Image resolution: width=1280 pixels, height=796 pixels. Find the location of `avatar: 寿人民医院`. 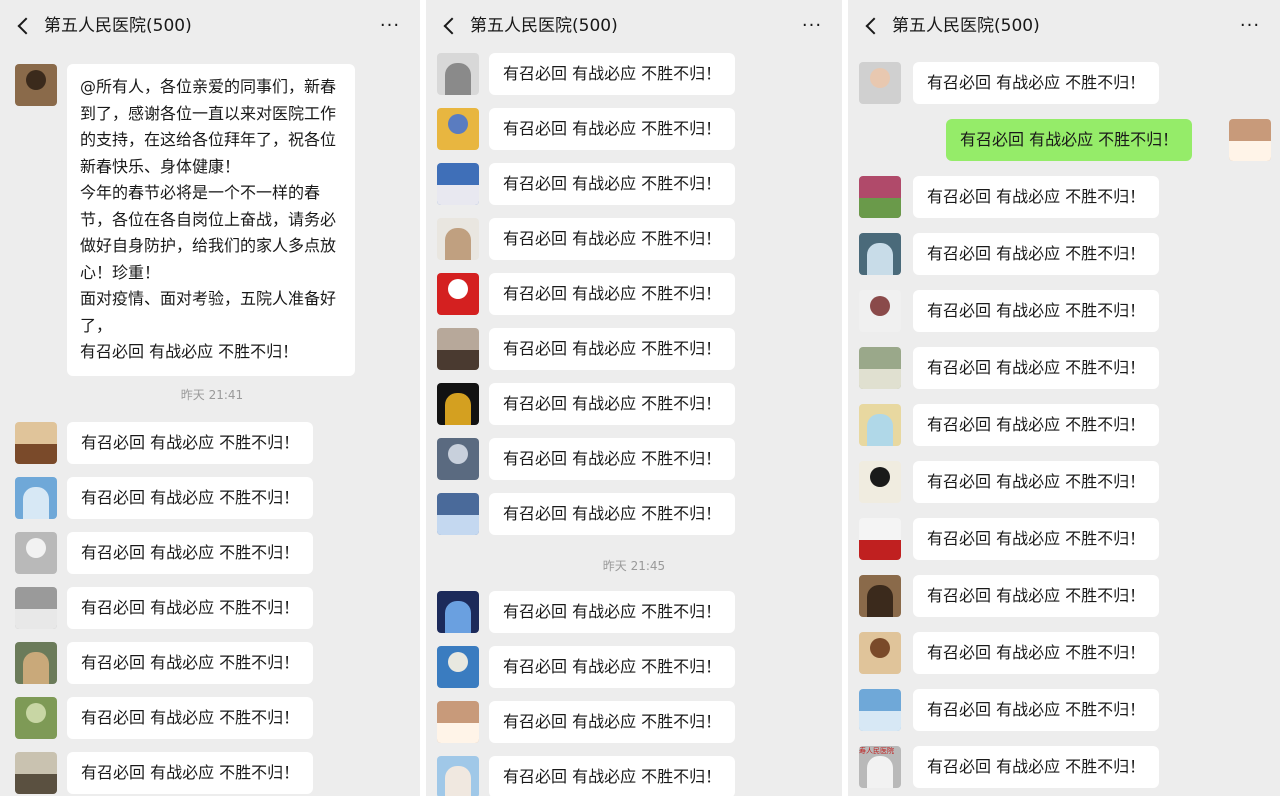

avatar: 寿人民医院 is located at coordinates (880, 767).